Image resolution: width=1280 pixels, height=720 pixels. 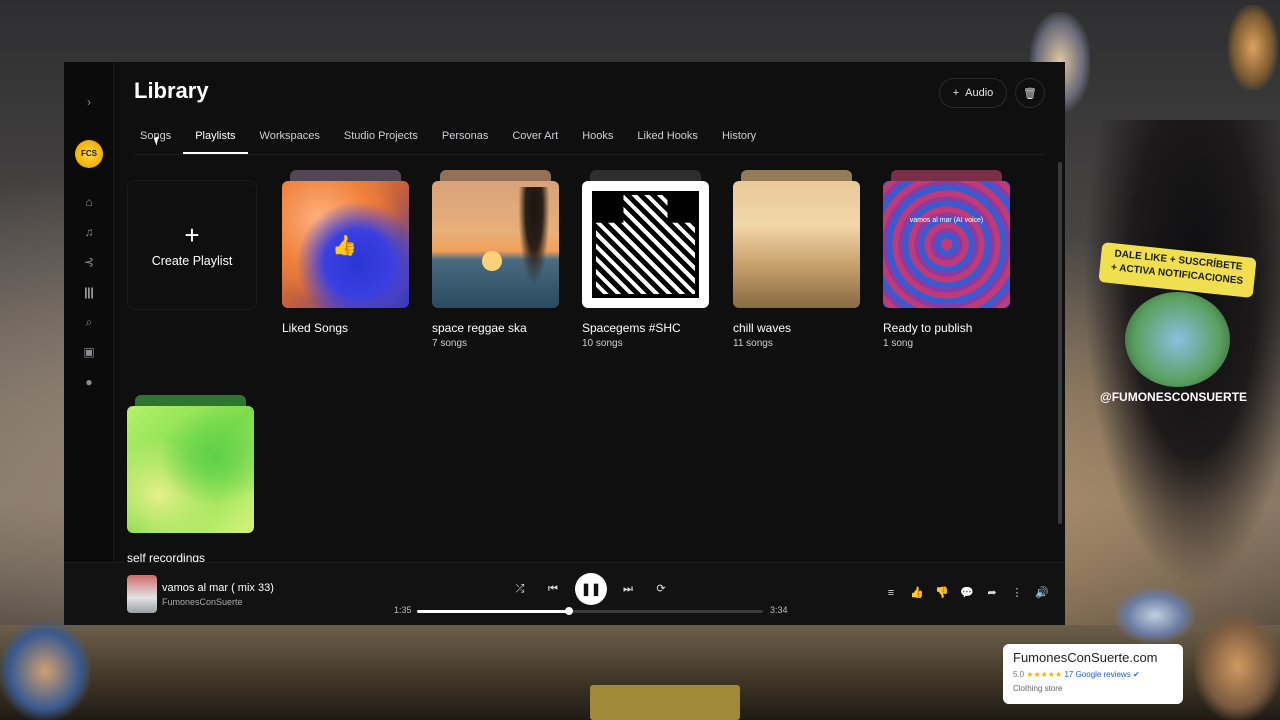 What do you see at coordinates (215, 142) in the screenshot?
I see `tab-playlists: Playlists` at bounding box center [215, 142].